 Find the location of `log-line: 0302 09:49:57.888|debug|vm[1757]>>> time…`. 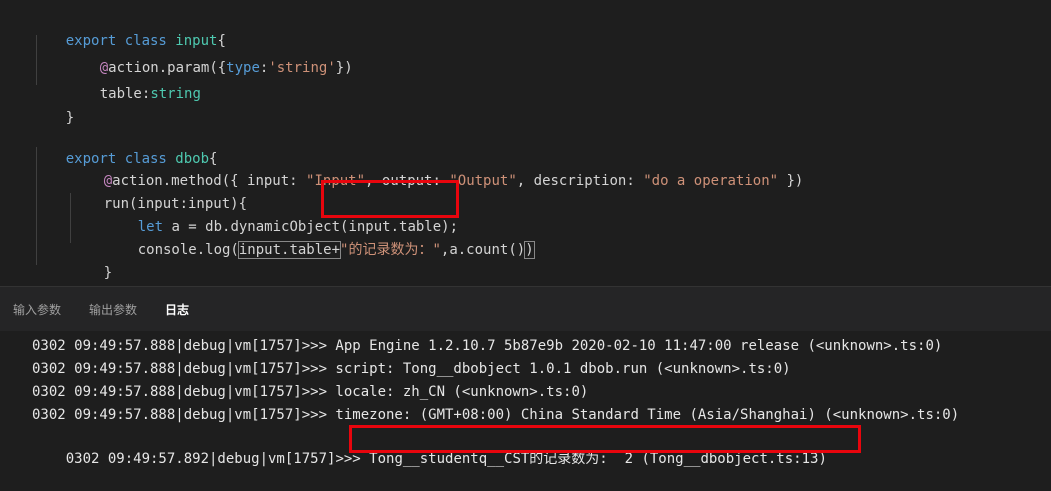

log-line: 0302 09:49:57.888|debug|vm[1757]>>> time… is located at coordinates (496, 415).